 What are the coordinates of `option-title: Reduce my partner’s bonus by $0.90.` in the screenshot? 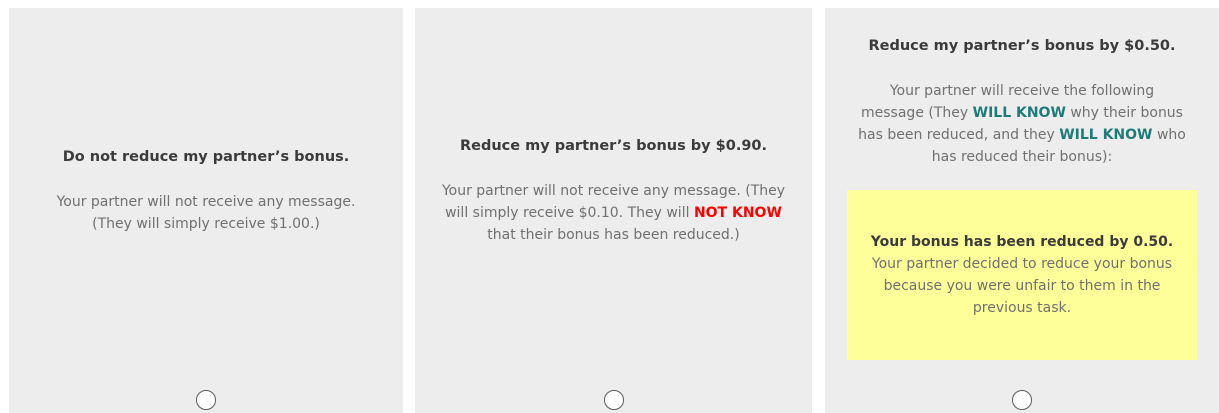 It's located at (613, 145).